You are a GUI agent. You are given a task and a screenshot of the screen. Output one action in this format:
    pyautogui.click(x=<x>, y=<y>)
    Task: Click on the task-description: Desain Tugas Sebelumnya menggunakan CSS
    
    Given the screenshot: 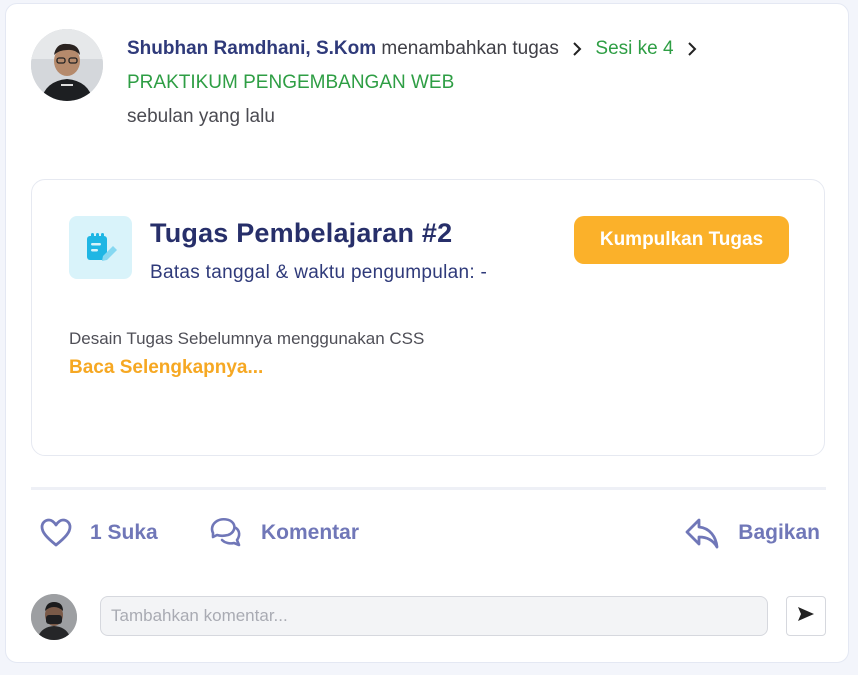 What is the action you would take?
    pyautogui.click(x=247, y=338)
    